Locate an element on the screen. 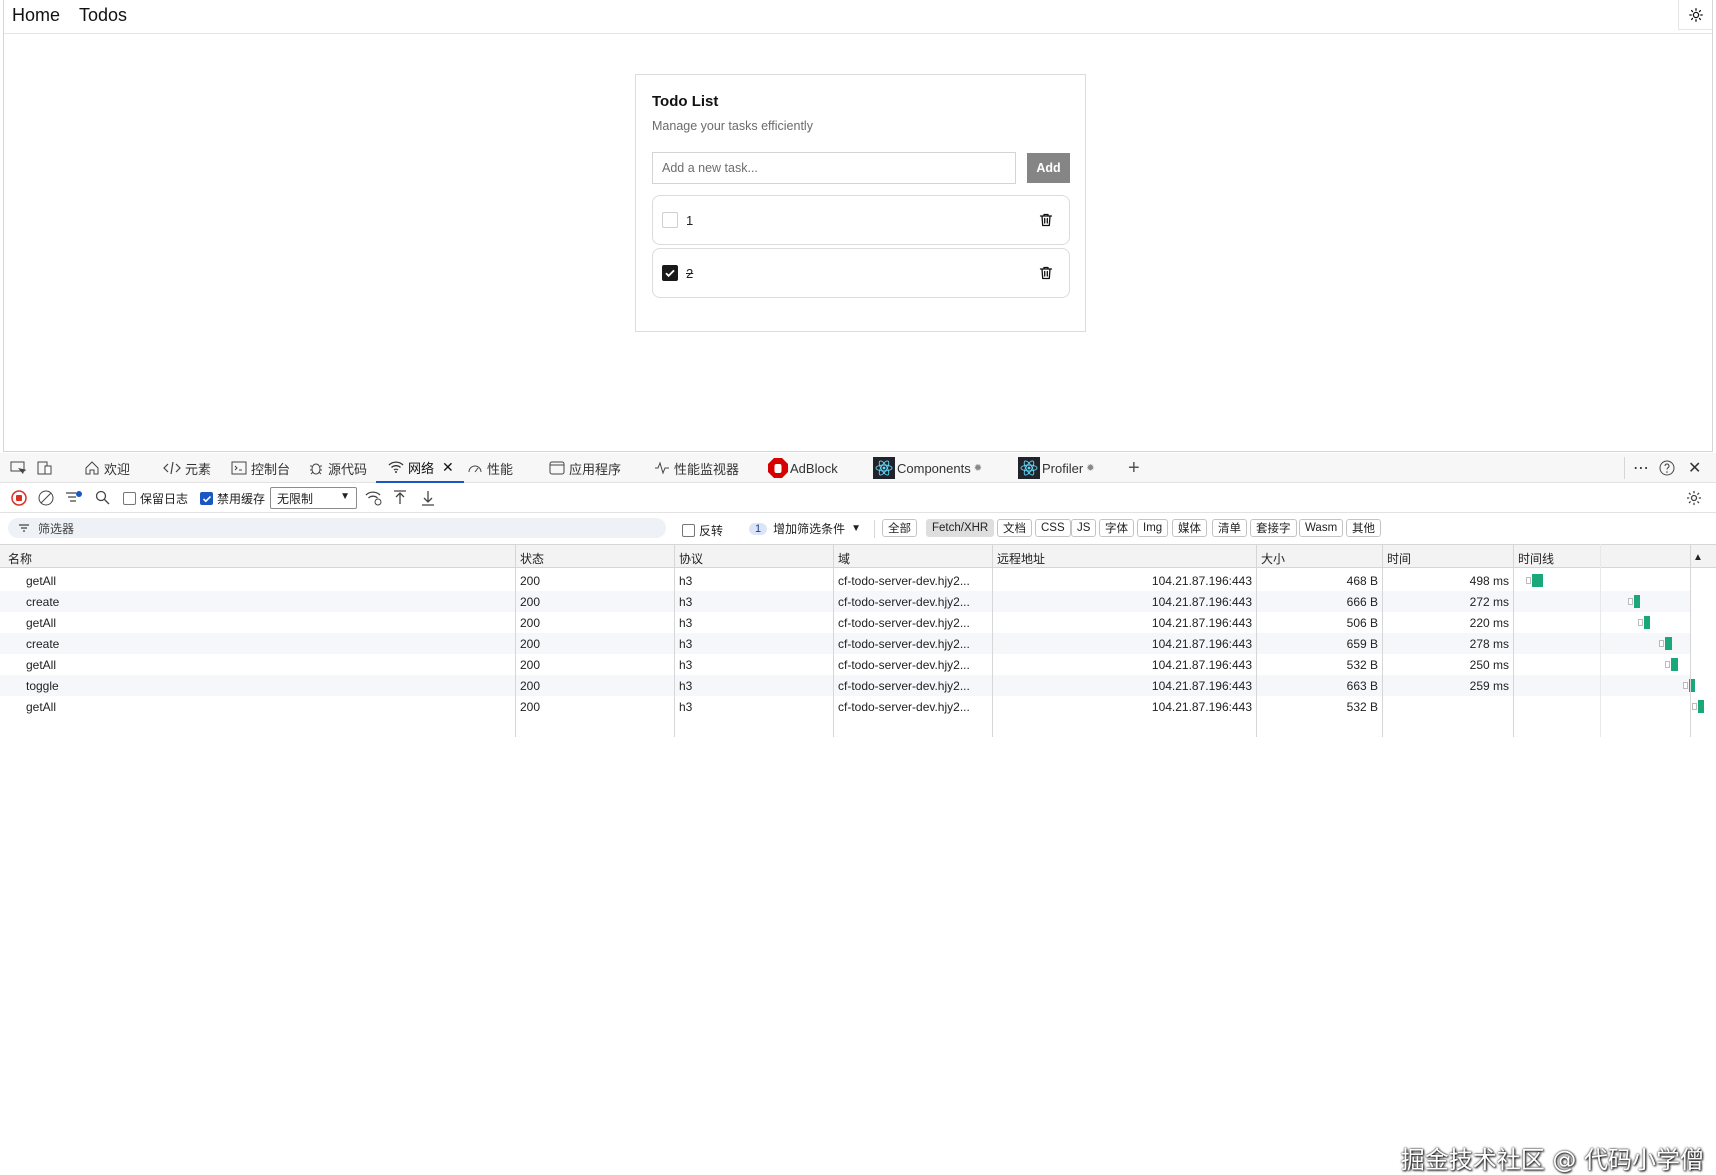 The width and height of the screenshot is (1716, 1175). filter-input: 筛选器 is located at coordinates (337, 528).